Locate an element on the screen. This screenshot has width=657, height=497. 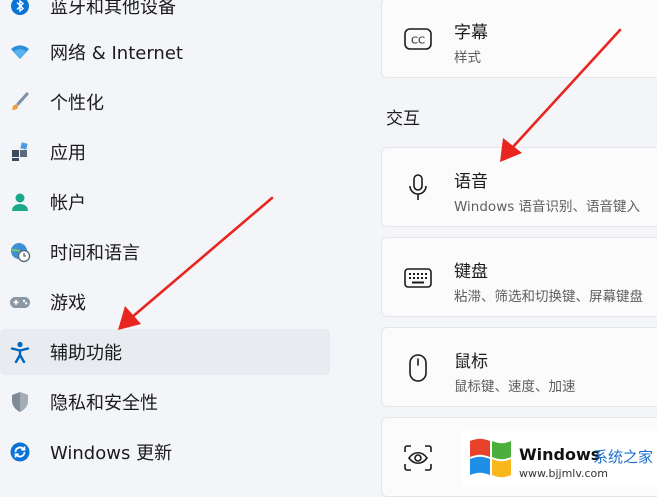
sidebar-item-network: 网络 & Internet is located at coordinates (165, 52).